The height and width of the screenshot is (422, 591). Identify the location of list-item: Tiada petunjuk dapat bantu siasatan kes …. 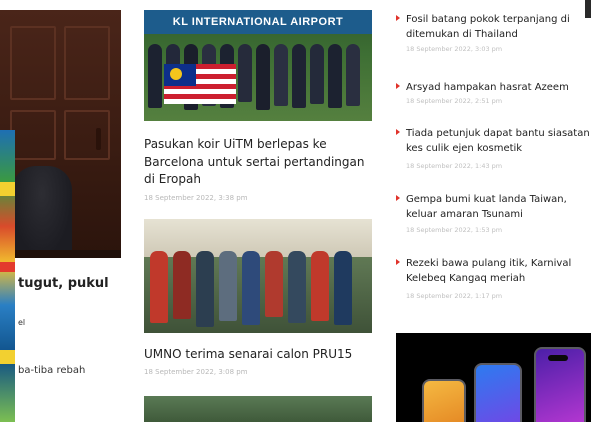
(493, 149).